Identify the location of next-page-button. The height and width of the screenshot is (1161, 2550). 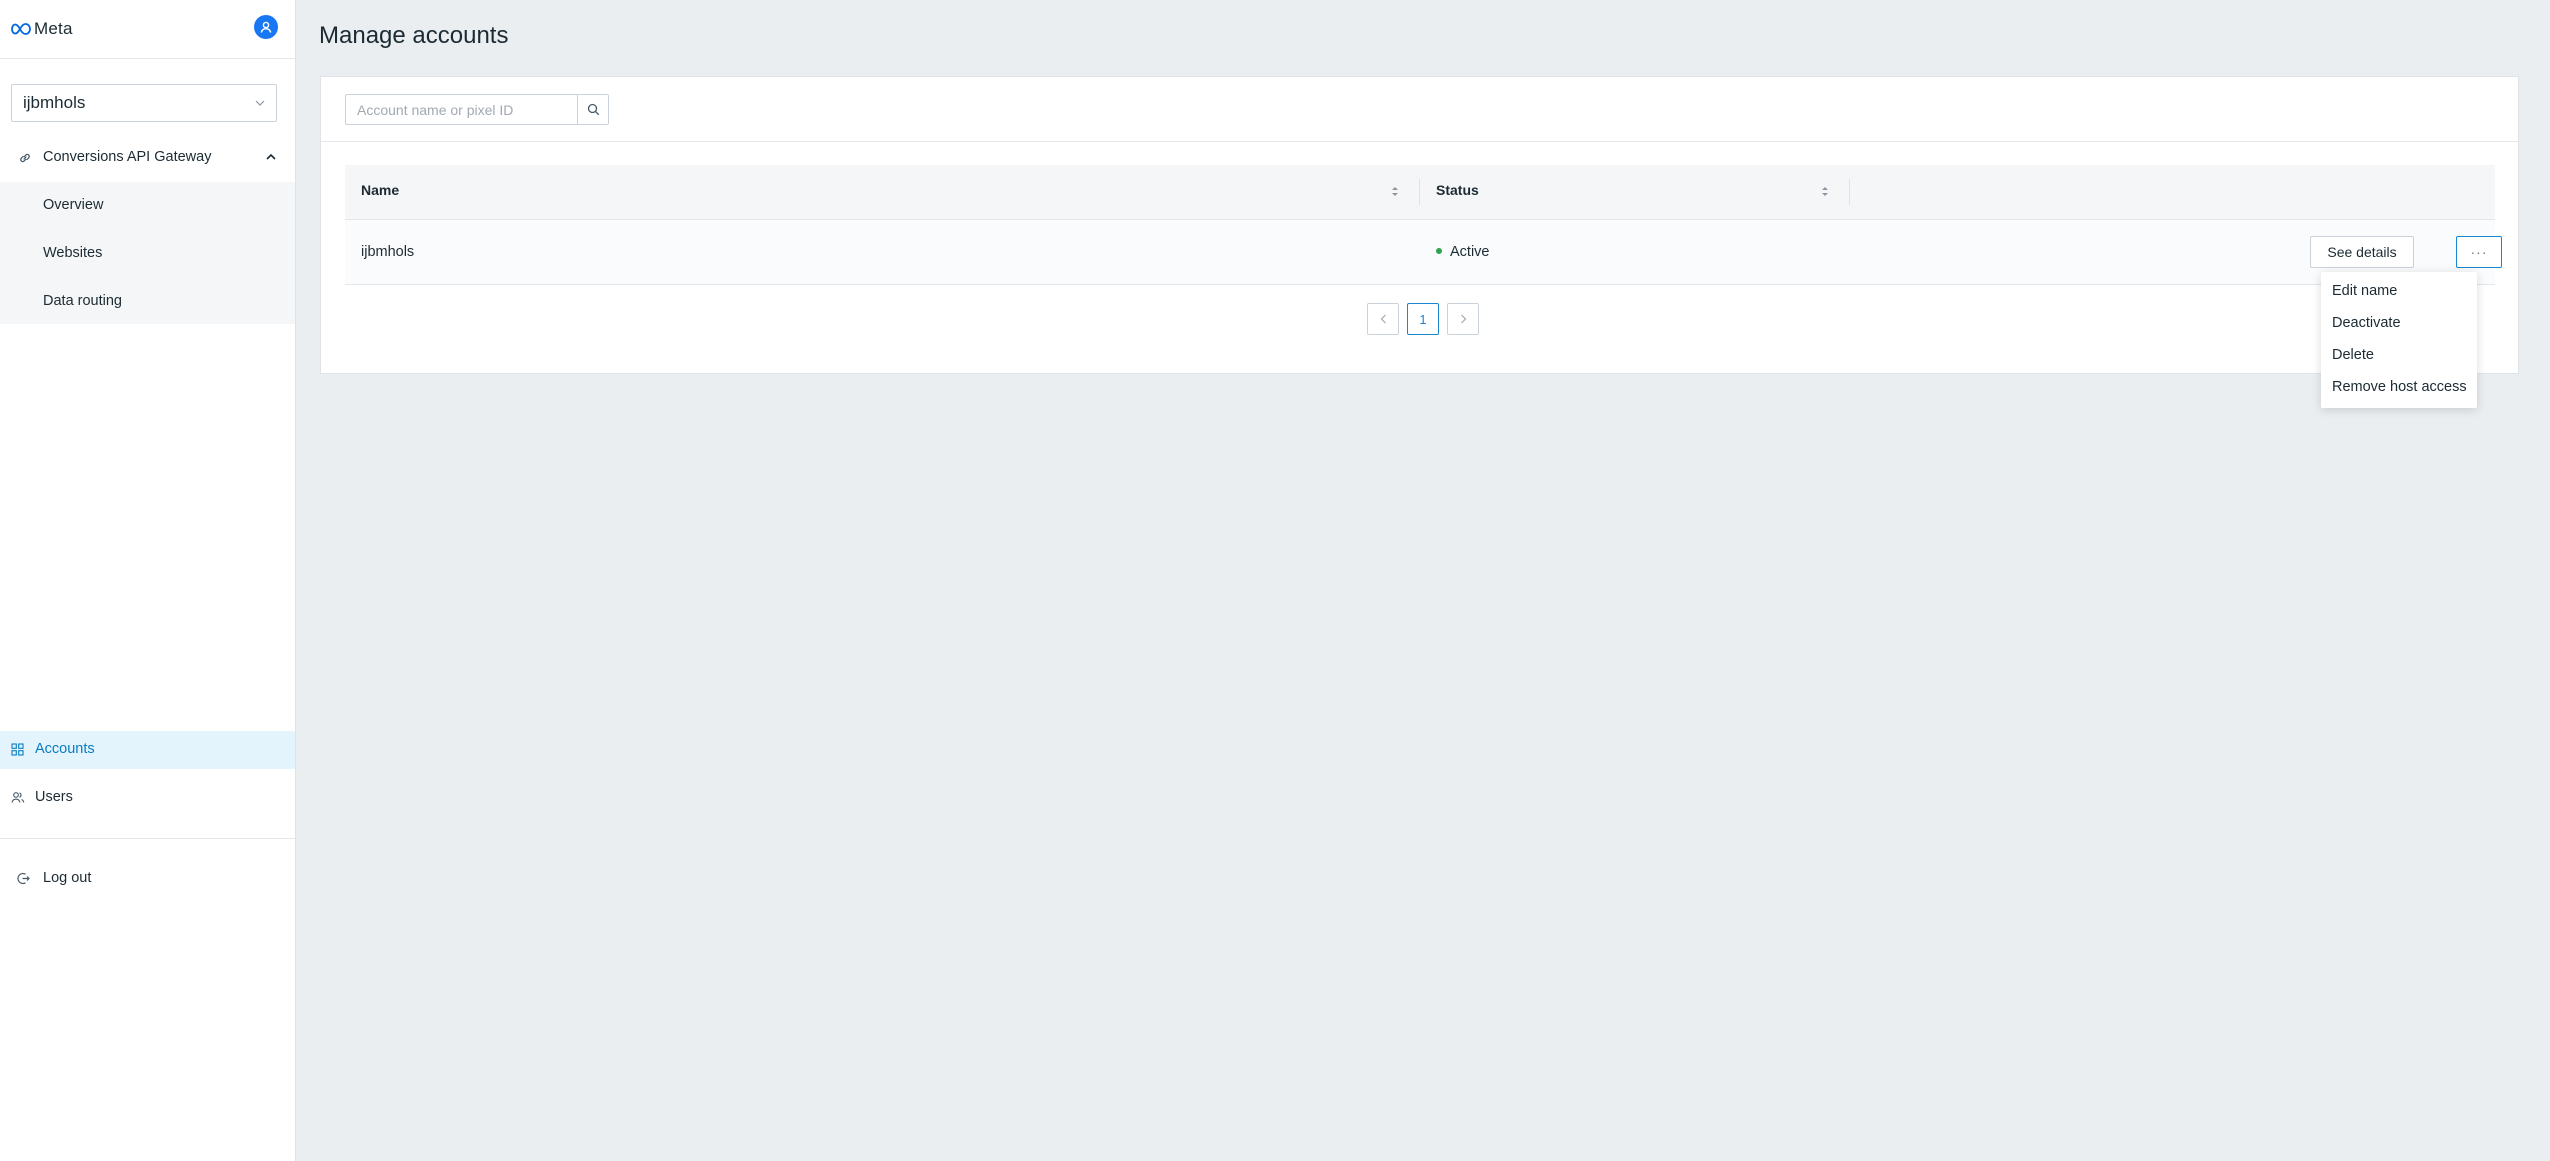
(1463, 319).